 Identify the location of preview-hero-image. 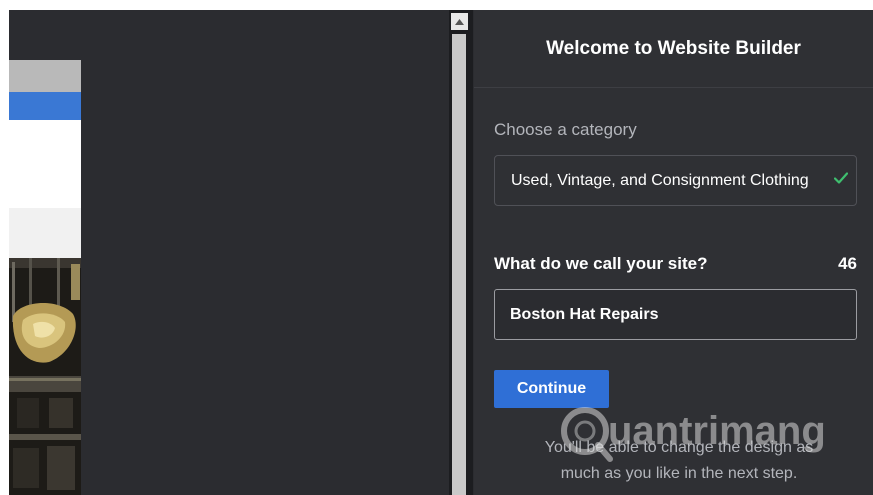
(45, 376).